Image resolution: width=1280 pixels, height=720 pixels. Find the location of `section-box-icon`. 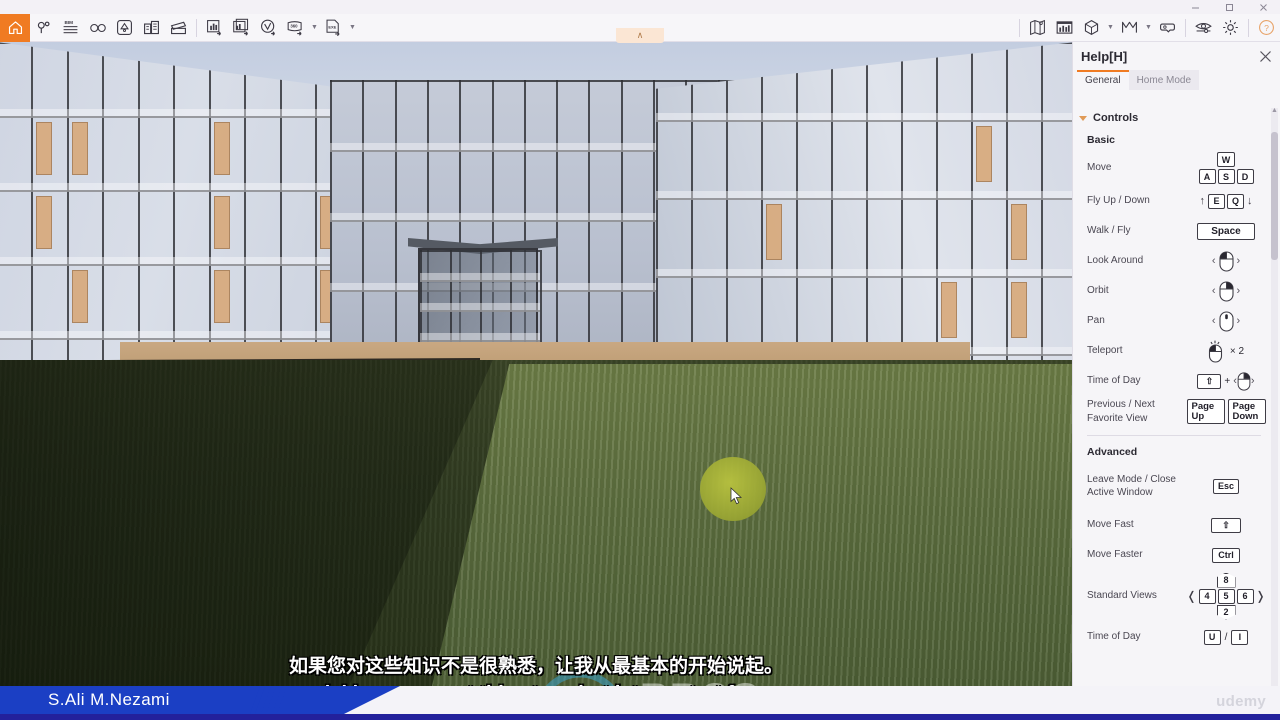

section-box-icon is located at coordinates (1129, 28).